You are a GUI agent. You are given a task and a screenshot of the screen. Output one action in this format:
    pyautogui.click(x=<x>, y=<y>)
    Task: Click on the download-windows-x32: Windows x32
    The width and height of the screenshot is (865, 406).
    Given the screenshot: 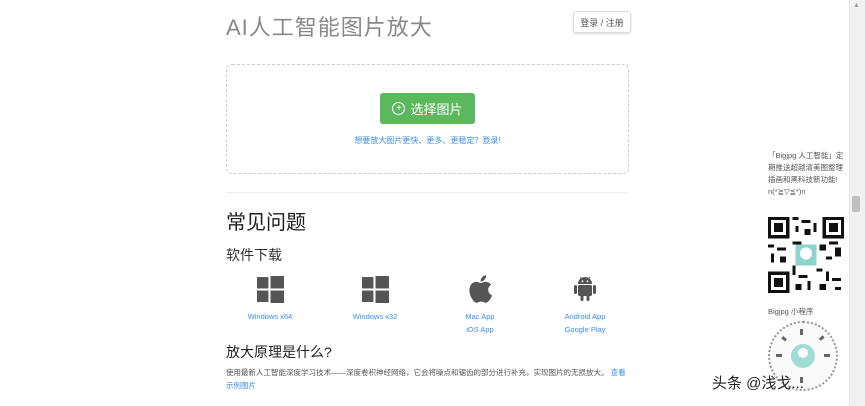 What is the action you would take?
    pyautogui.click(x=375, y=298)
    